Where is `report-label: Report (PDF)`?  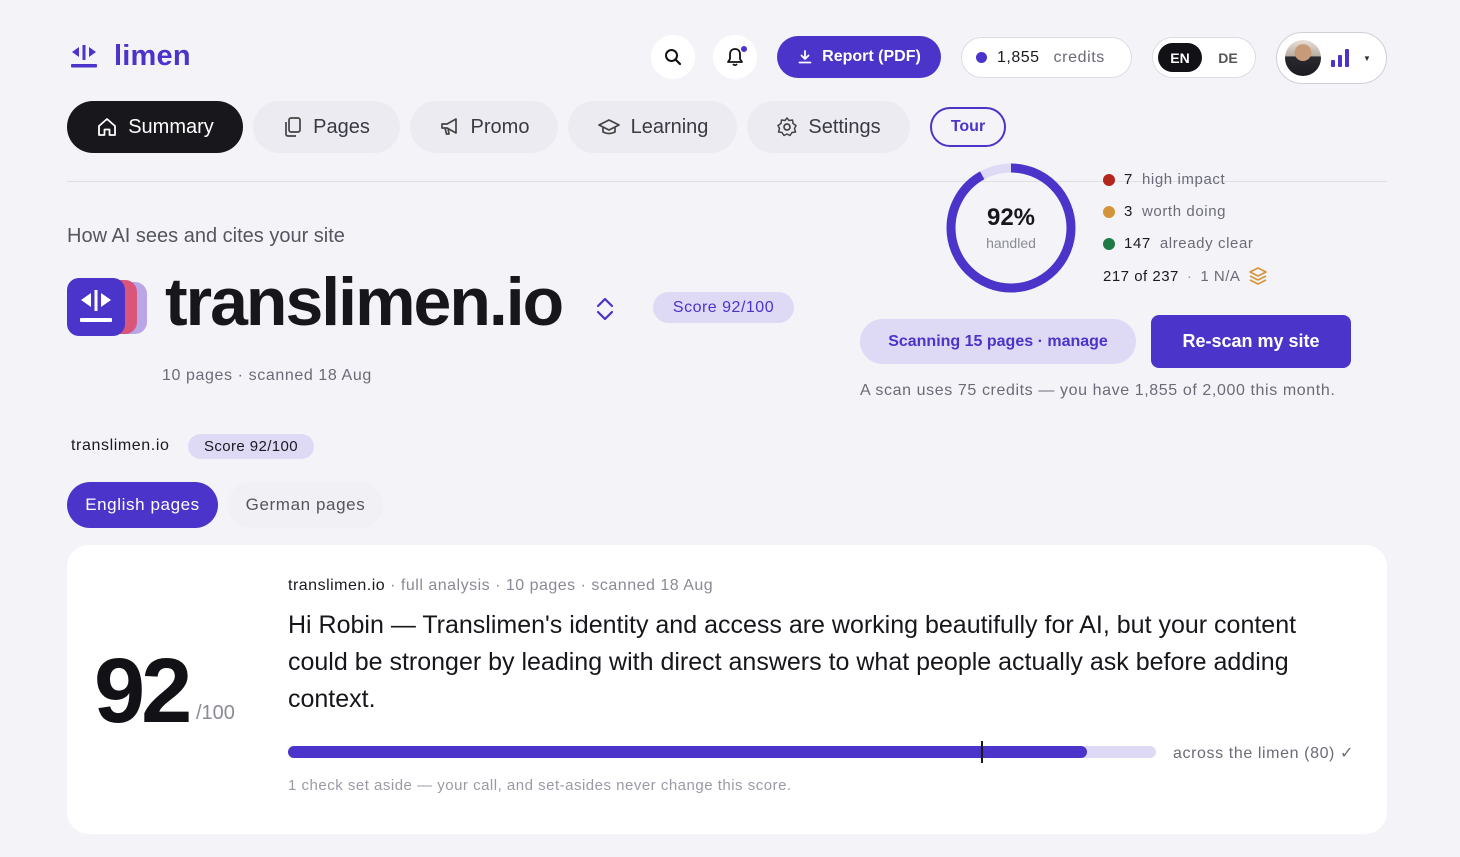 report-label: Report (PDF) is located at coordinates (871, 56).